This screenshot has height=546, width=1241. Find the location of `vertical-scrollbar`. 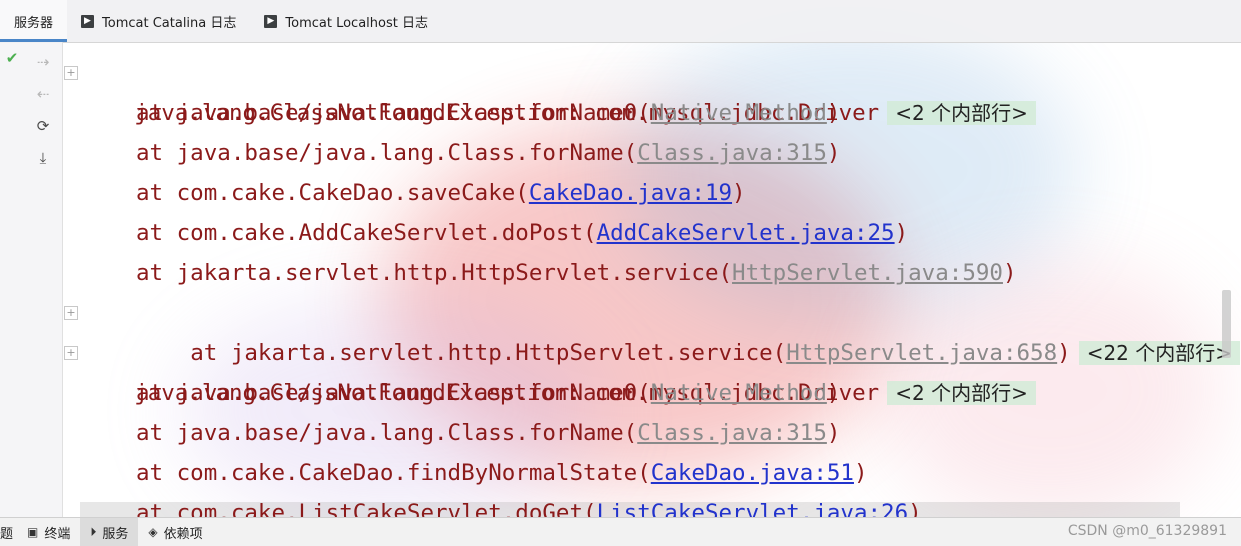

vertical-scrollbar is located at coordinates (1226, 324).